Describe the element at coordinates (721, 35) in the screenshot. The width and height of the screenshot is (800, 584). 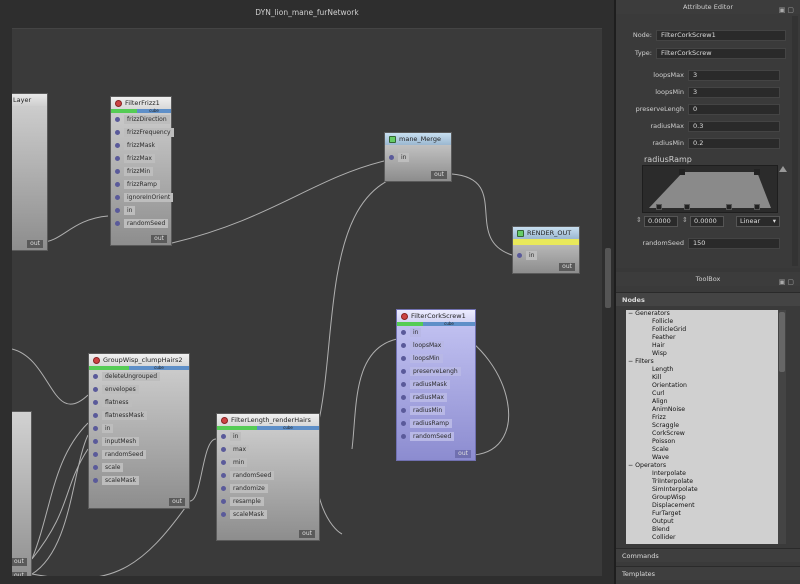
I see `node-name-field: FilterCorkScrew1` at that location.